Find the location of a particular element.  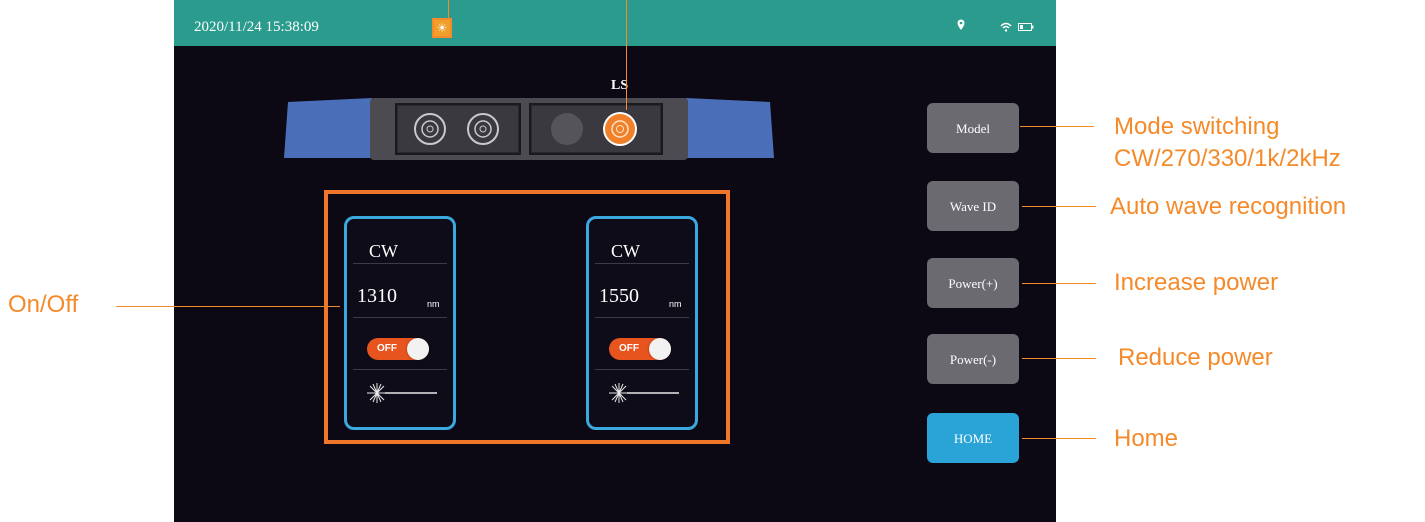

power-plus-button: Power(+) is located at coordinates (973, 283).